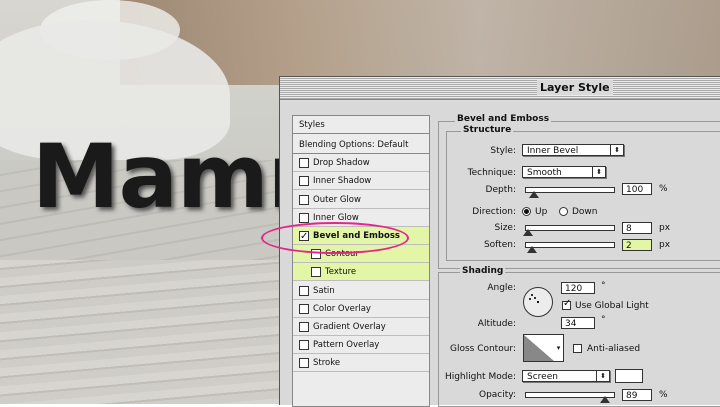 This screenshot has width=720, height=407. What do you see at coordinates (361, 272) in the screenshot?
I see `style-item-texture: Texture` at bounding box center [361, 272].